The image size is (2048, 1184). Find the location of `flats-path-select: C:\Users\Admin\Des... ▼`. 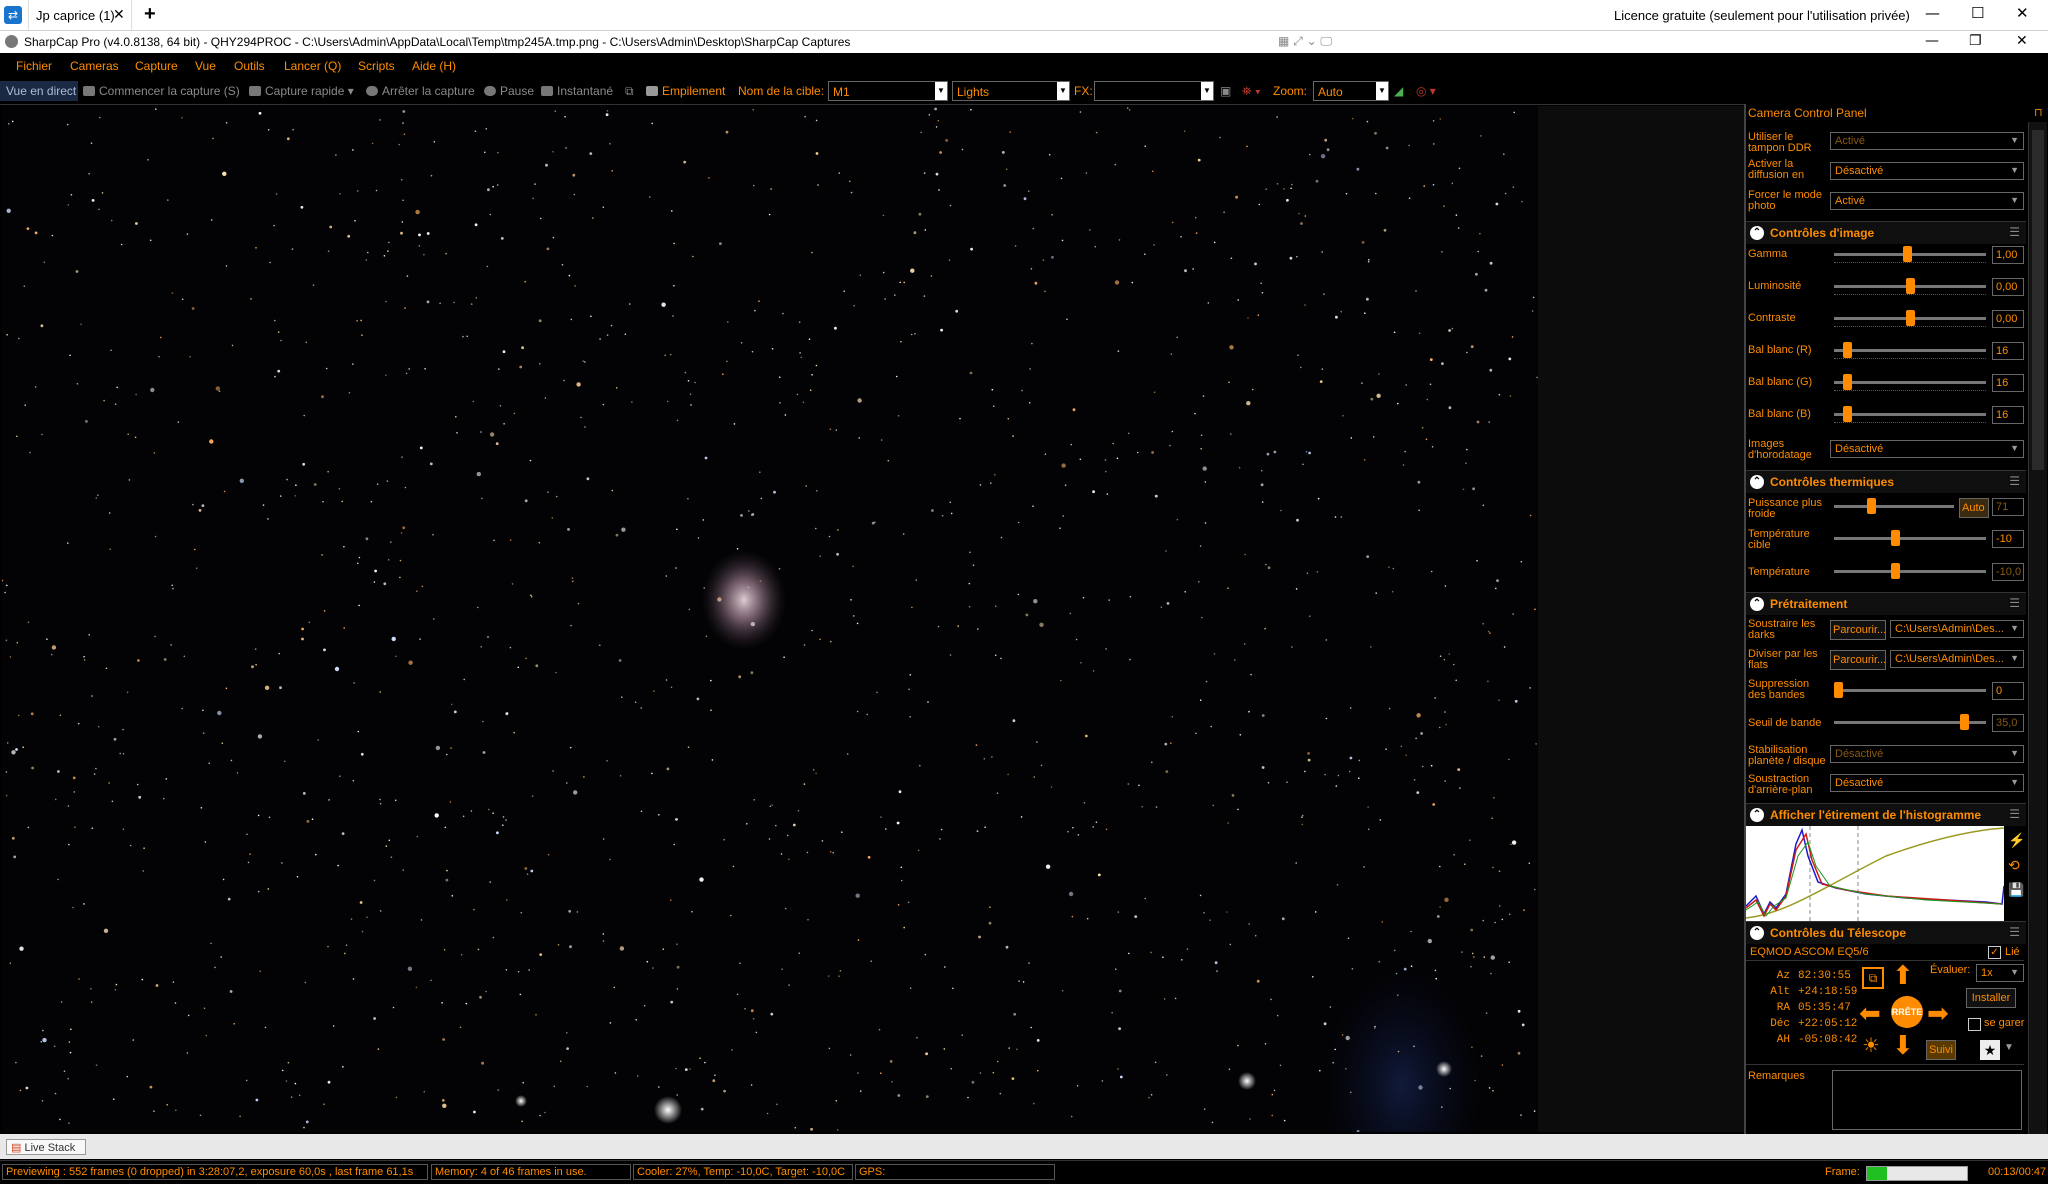

flats-path-select: C:\Users\Admin\Des... ▼ is located at coordinates (1957, 659).